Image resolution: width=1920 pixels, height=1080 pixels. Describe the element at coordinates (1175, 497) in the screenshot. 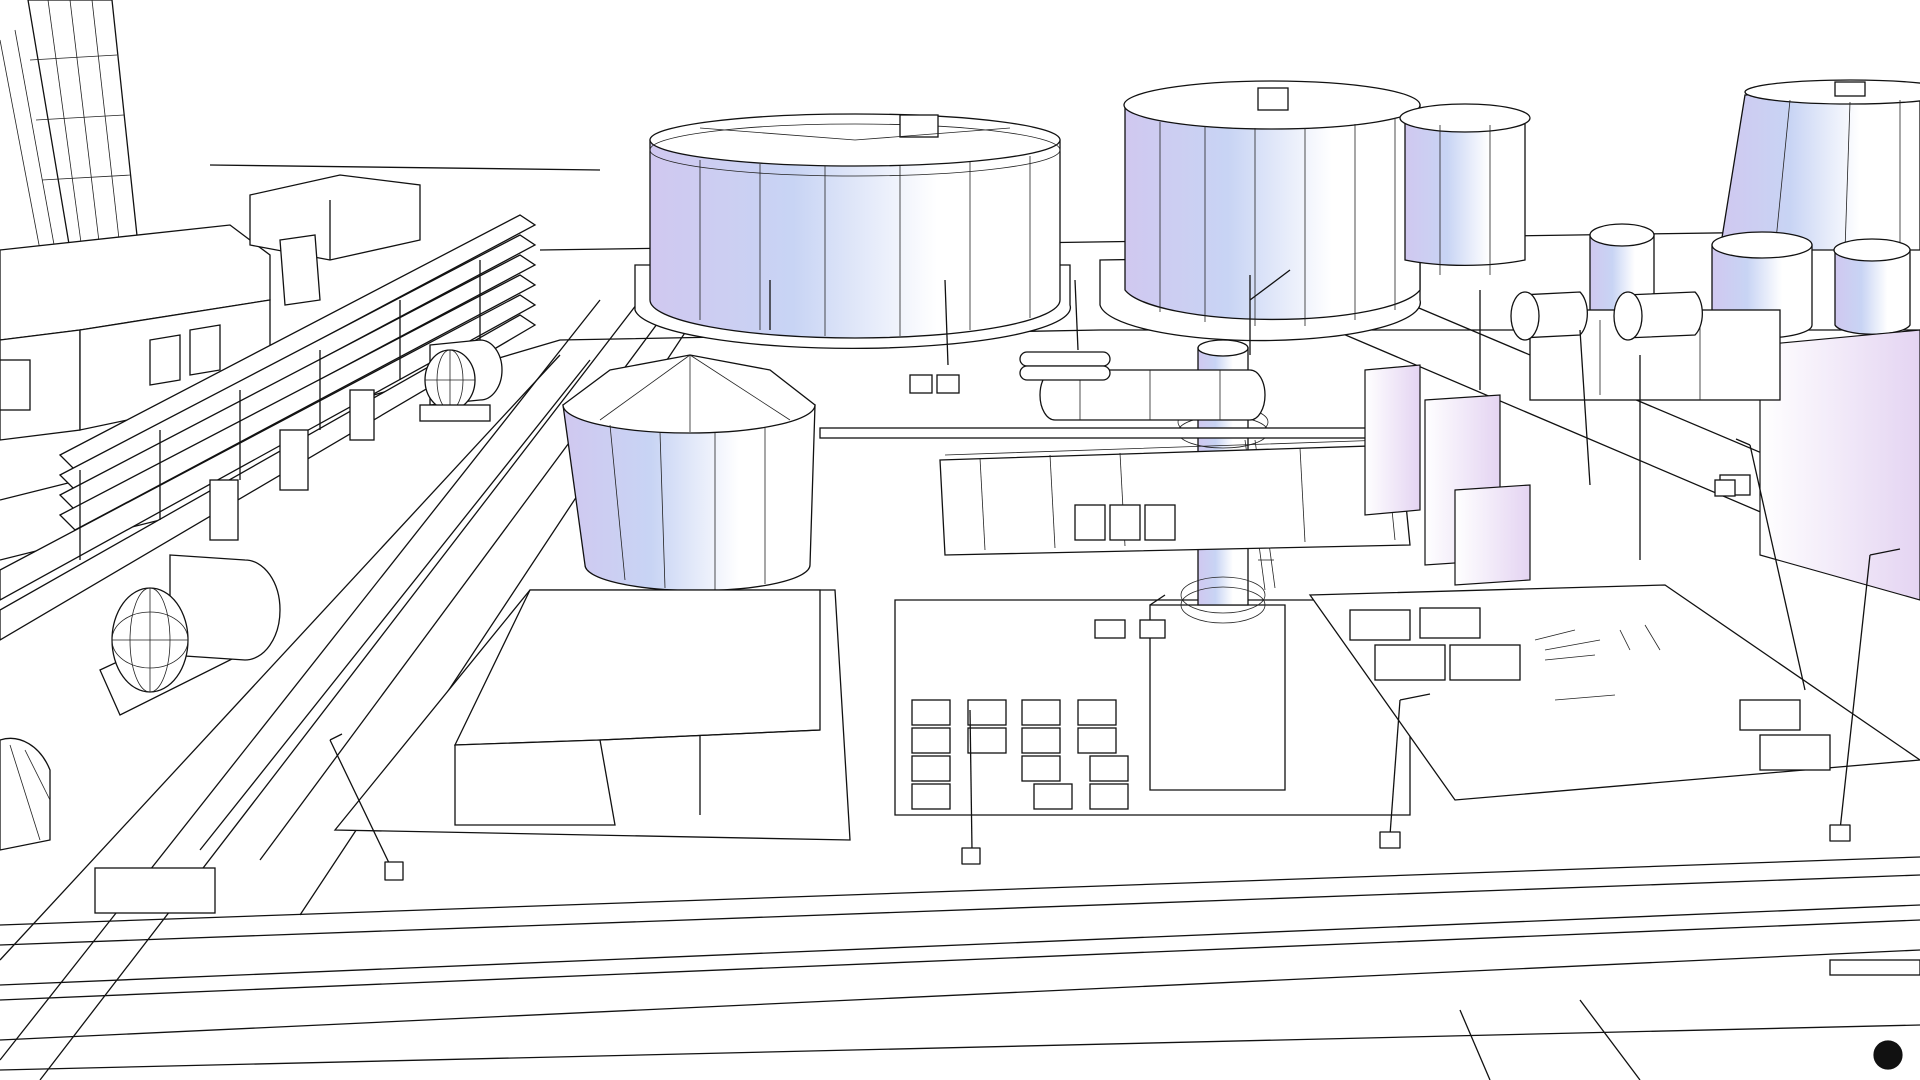

I see `process-unit-frame` at that location.